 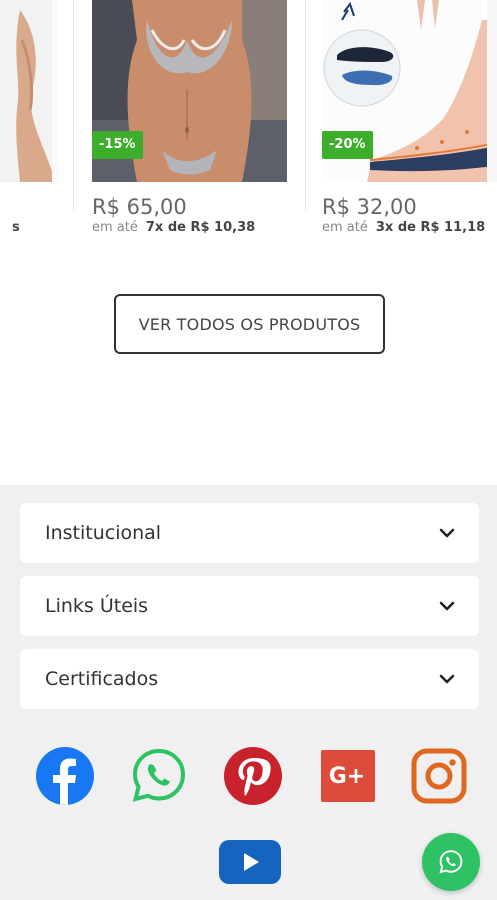 What do you see at coordinates (369, 207) in the screenshot?
I see `product-price: R$ 32,00` at bounding box center [369, 207].